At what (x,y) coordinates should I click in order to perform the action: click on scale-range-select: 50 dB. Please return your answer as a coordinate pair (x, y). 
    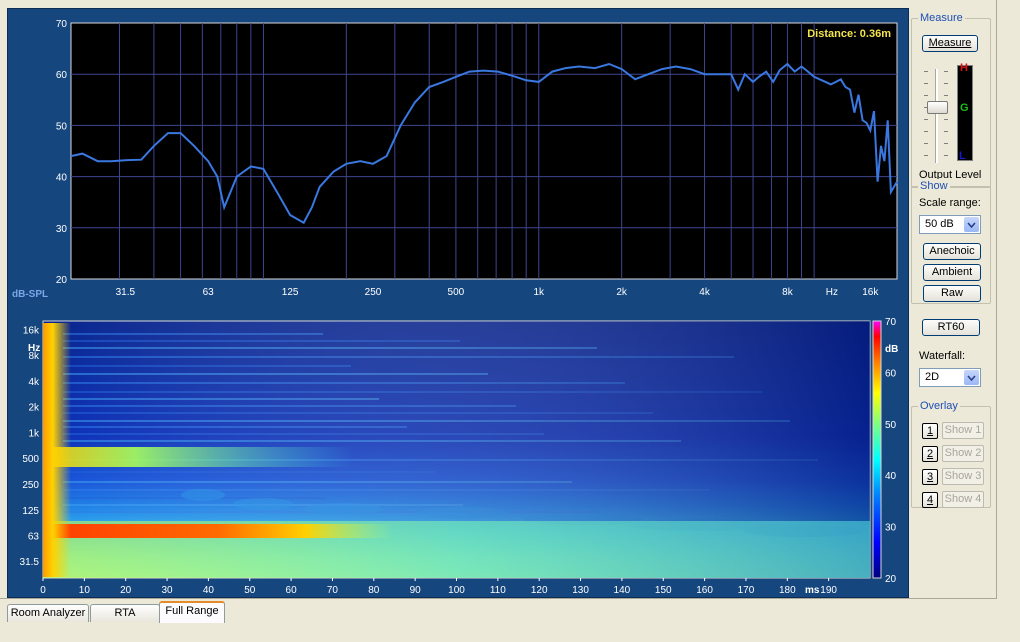
    Looking at the image, I should click on (950, 224).